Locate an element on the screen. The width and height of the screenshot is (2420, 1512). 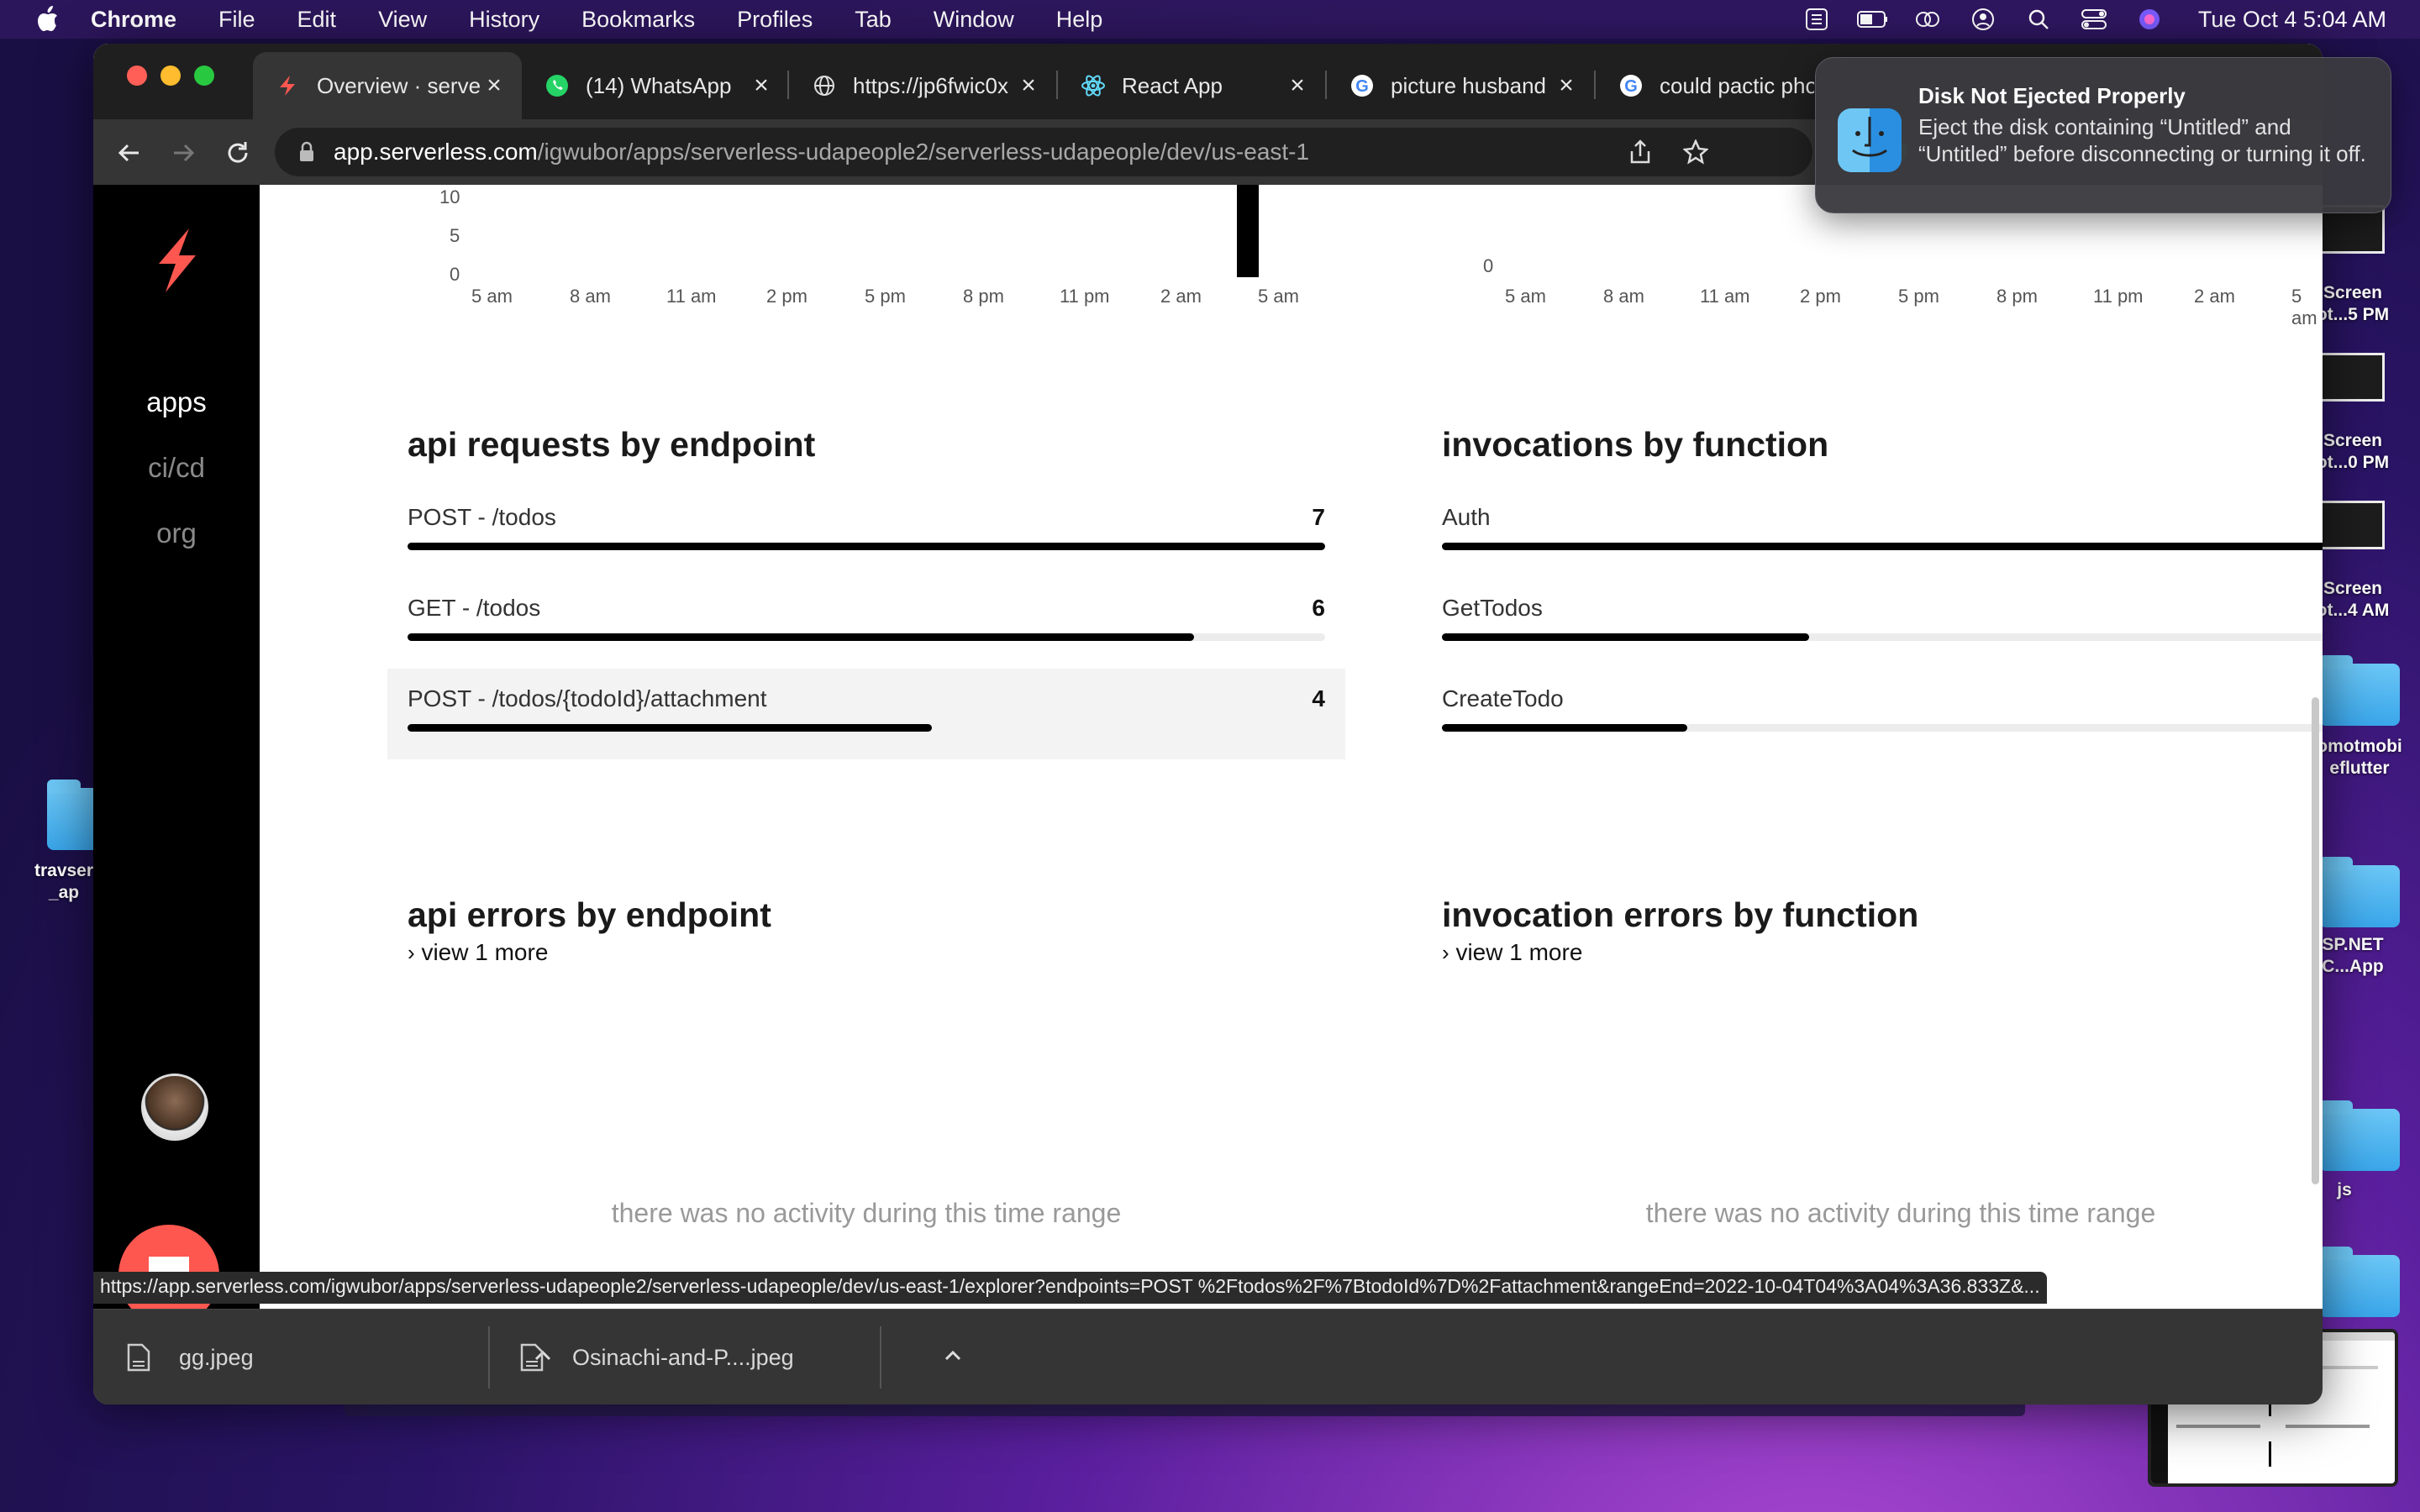
tab-could-pactic-pho: G could pactic pho is located at coordinates (1705, 85).